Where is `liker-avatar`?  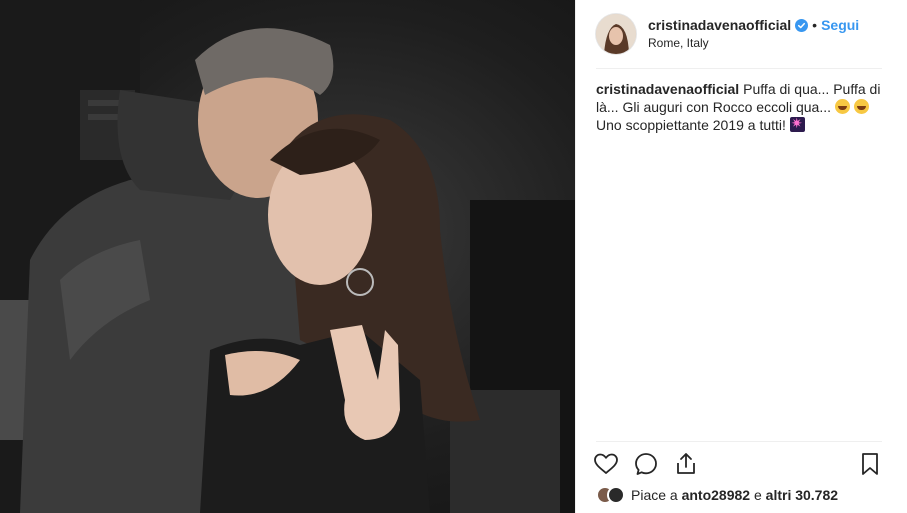 liker-avatar is located at coordinates (616, 495).